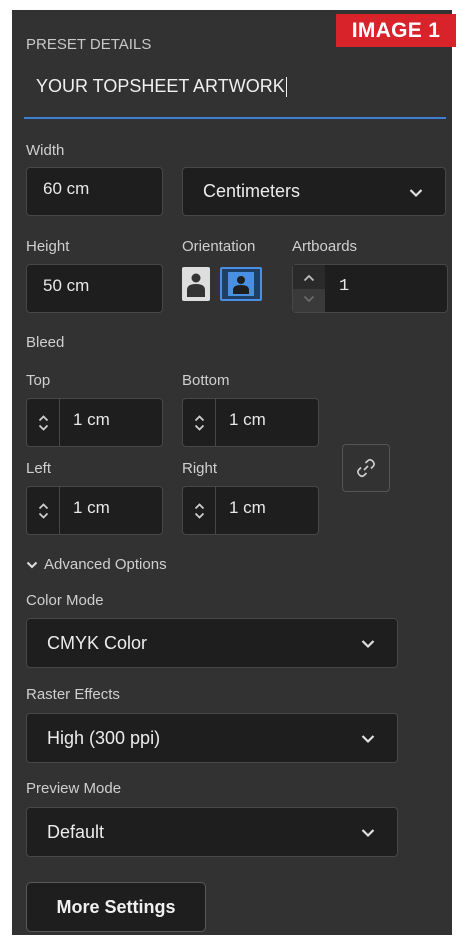 The width and height of the screenshot is (462, 937). I want to click on bleed-bottom-arrows, so click(199, 422).